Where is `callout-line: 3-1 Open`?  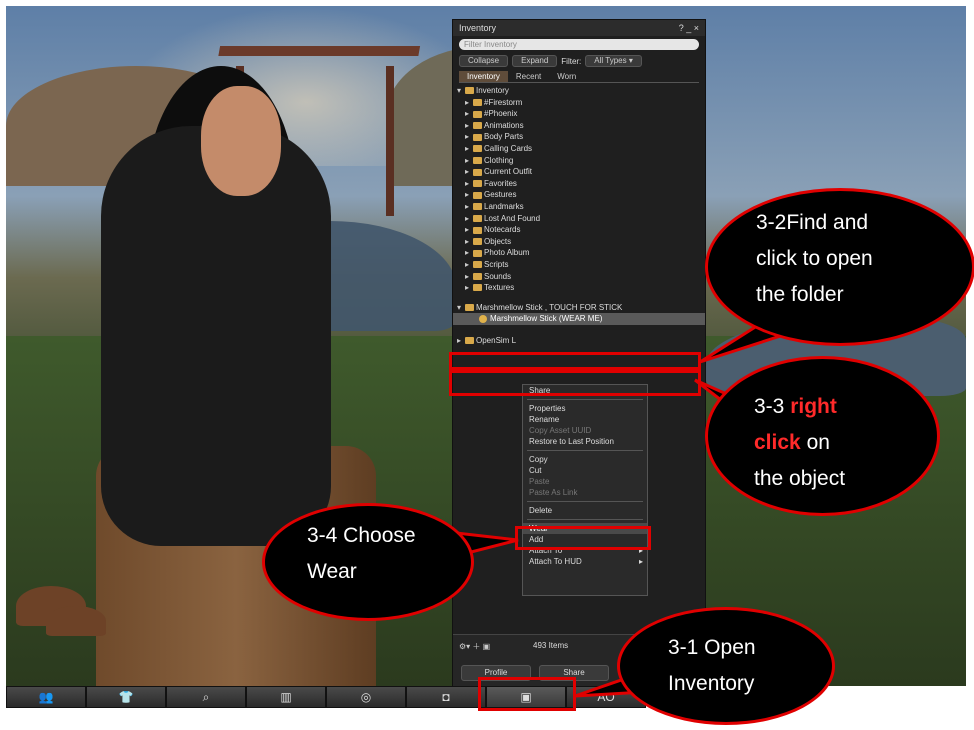 callout-line: 3-1 Open is located at coordinates (712, 647).